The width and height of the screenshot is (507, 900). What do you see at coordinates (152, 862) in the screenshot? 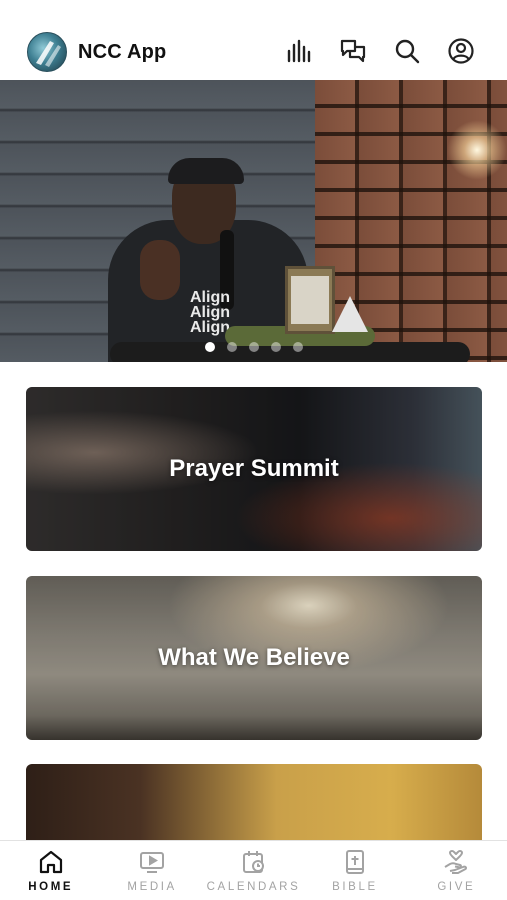
I see `media-icon` at bounding box center [152, 862].